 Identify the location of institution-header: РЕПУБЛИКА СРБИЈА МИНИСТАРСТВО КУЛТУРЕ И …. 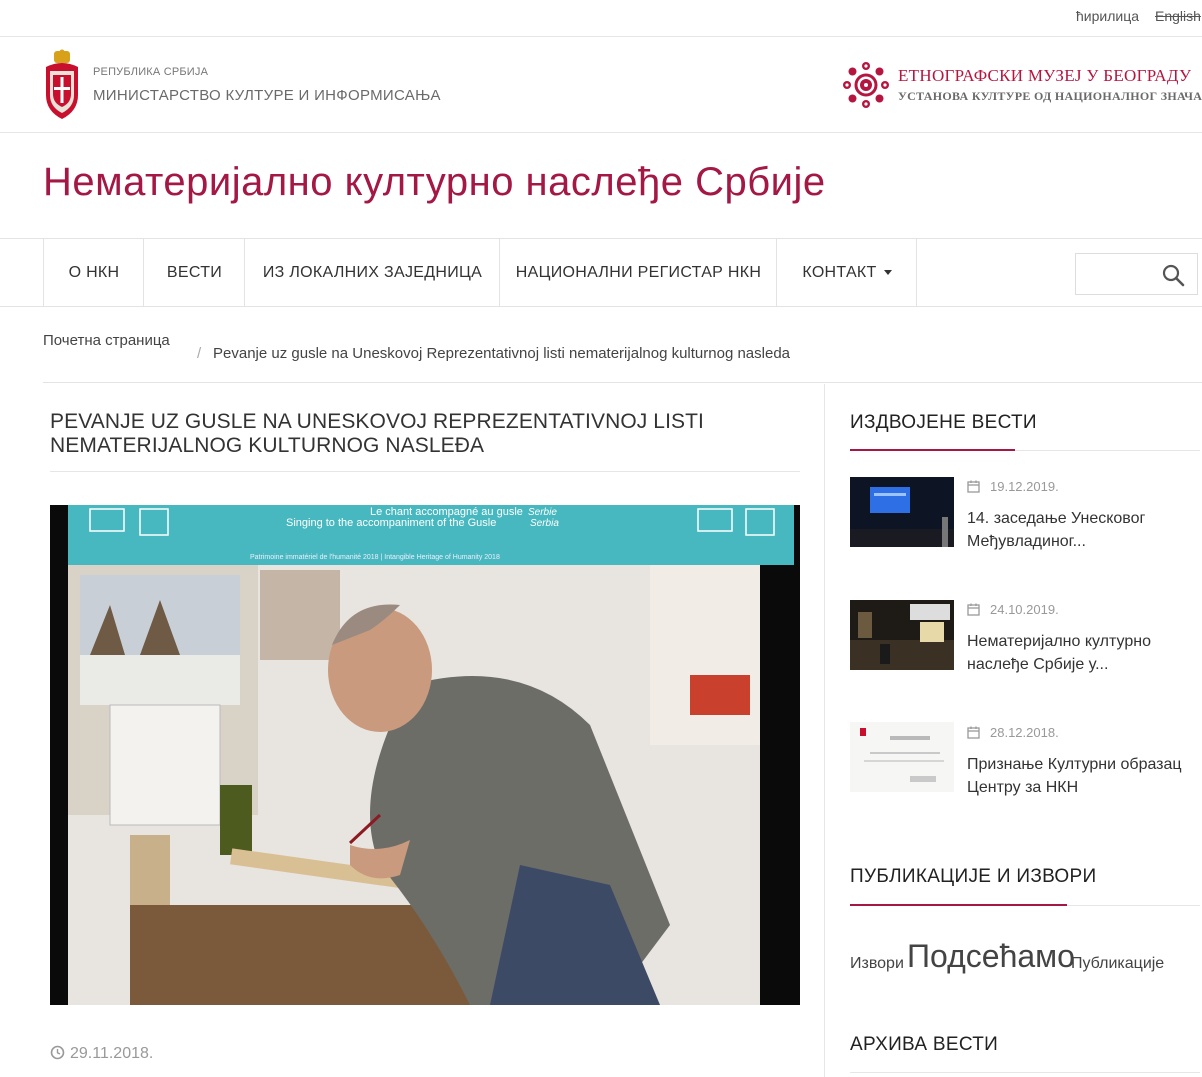
(601, 85).